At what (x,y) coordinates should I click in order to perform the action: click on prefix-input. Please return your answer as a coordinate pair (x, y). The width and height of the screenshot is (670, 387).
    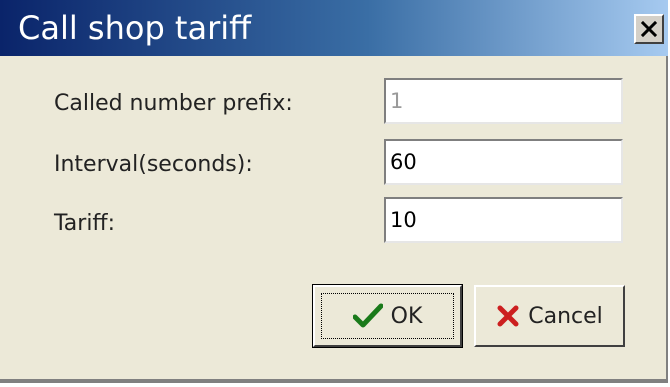
    Looking at the image, I should click on (503, 101).